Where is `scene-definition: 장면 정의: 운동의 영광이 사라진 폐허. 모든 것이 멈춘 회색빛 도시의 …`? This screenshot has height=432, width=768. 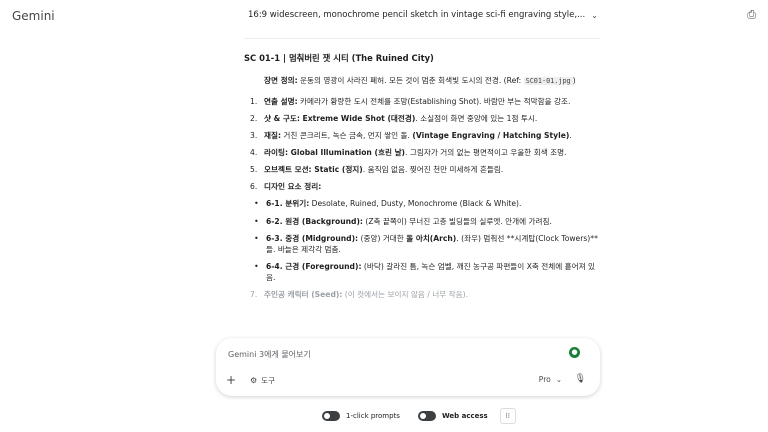 scene-definition: 장면 정의: 운동의 영광이 사라진 폐허. 모든 것이 멈춘 회색빛 도시의 … is located at coordinates (420, 81).